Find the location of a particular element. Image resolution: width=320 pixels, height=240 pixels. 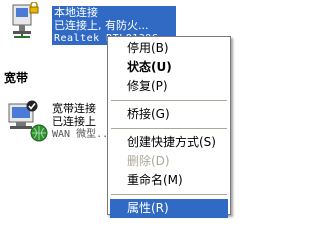

menu-item-disable: 停用(B) is located at coordinates (169, 48).